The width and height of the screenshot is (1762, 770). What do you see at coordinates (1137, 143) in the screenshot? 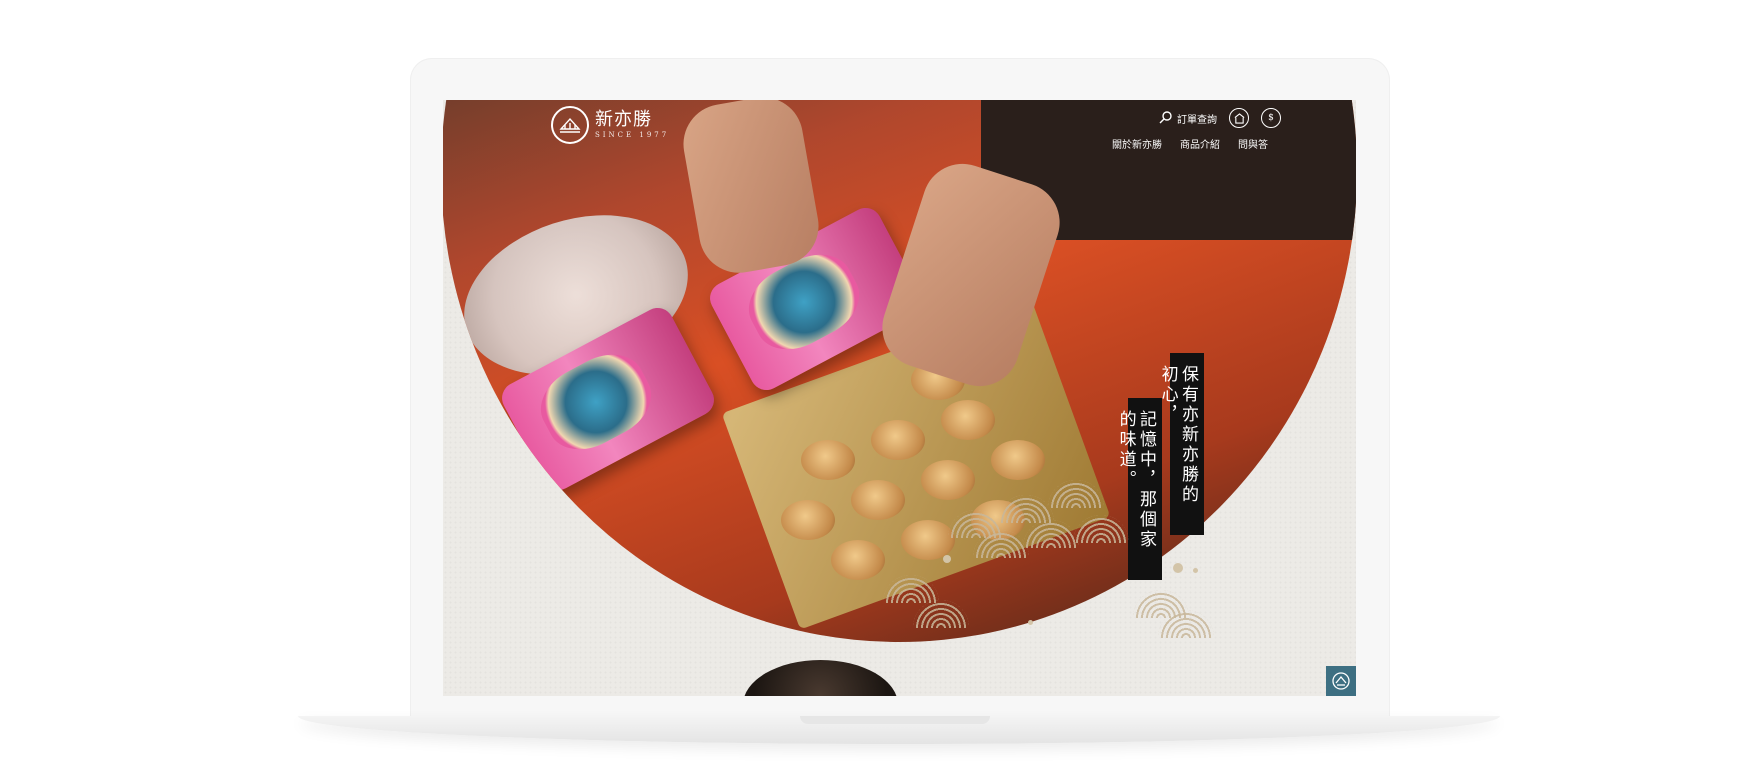
I see `nav-item-about: 關於新亦勝` at bounding box center [1137, 143].